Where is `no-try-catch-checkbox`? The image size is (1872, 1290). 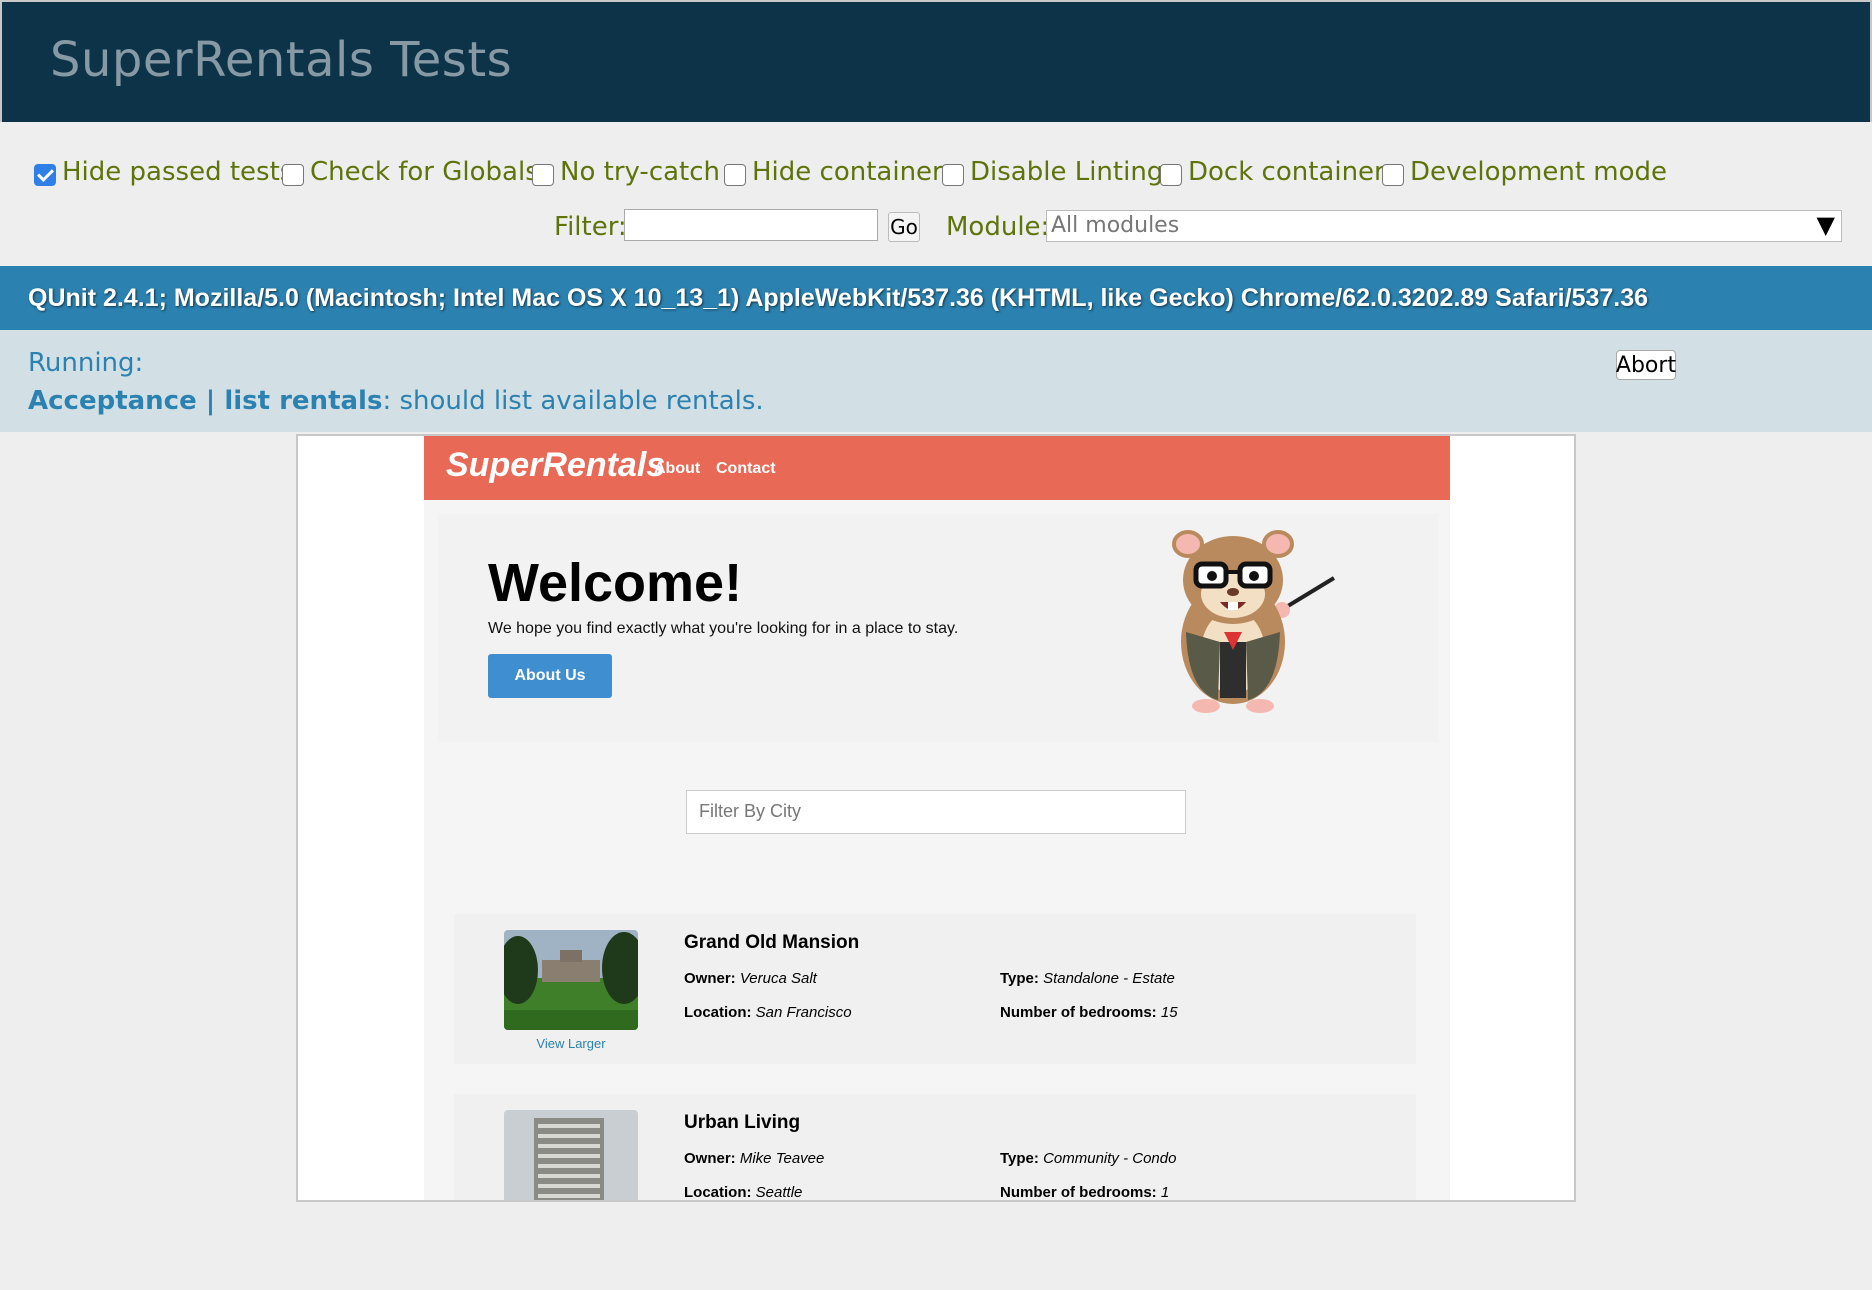
no-try-catch-checkbox is located at coordinates (543, 175).